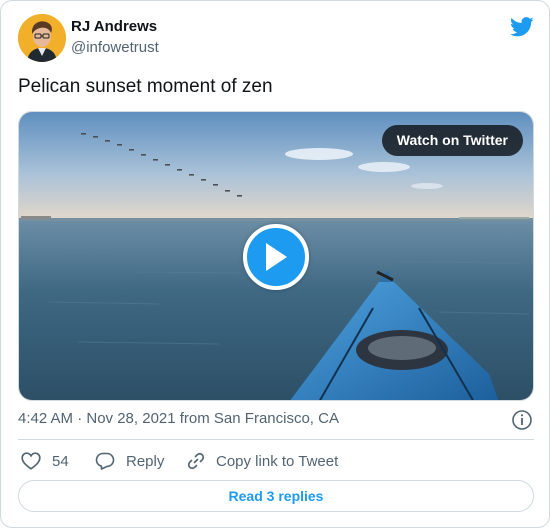  I want to click on twitter-bird-icon, so click(522, 27).